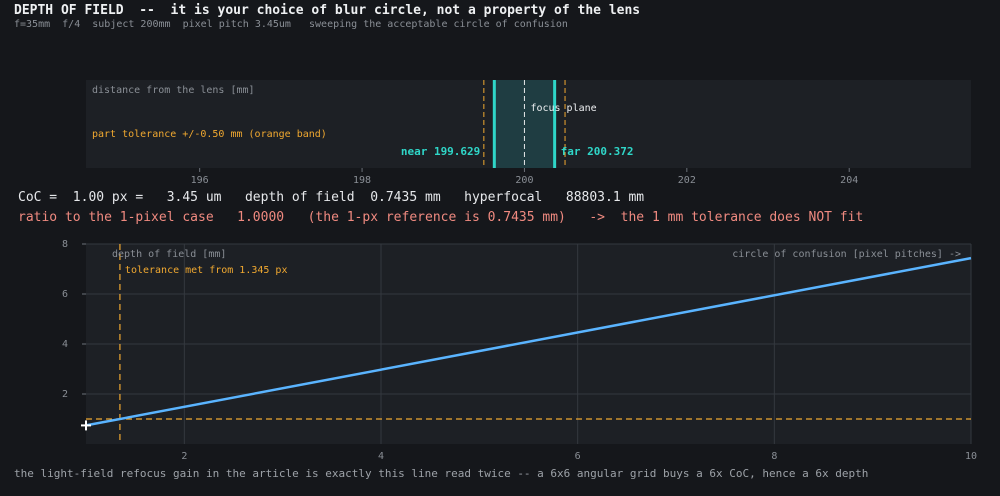 The height and width of the screenshot is (496, 1000). What do you see at coordinates (173, 90) in the screenshot?
I see `strip-axis-label: distance from the lens [mm]` at bounding box center [173, 90].